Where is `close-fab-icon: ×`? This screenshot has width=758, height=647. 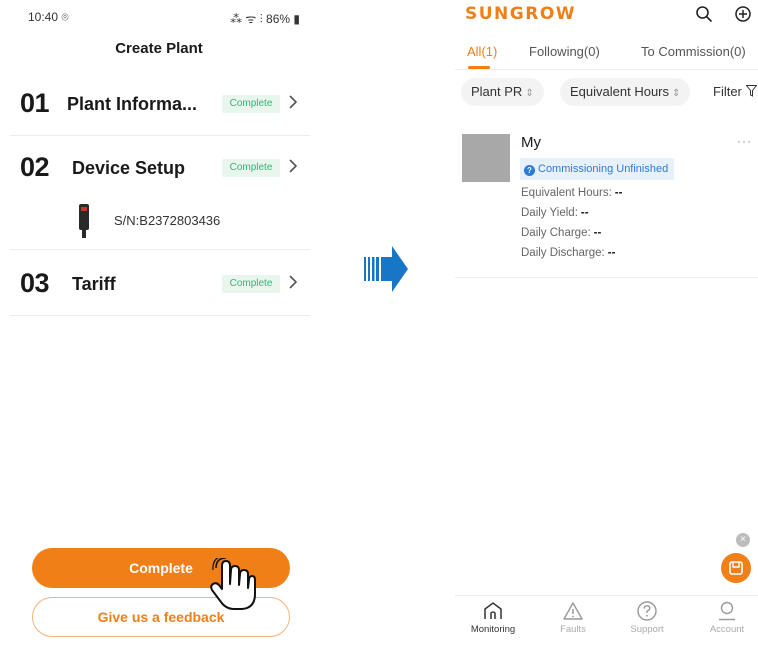
close-fab-icon: × is located at coordinates (743, 540).